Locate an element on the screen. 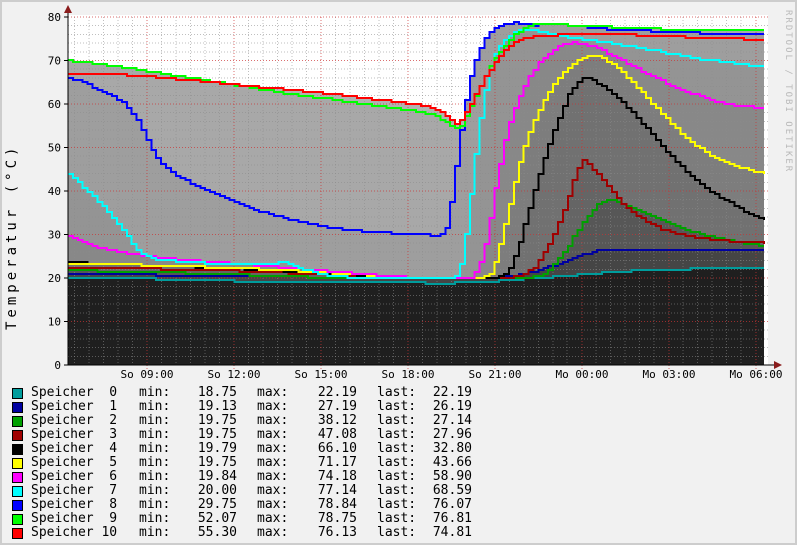 This screenshot has width=797, height=545. legend-row-speicher-3: Speicher 3 min: 19.75 max: 47.08 last: 27.96 is located at coordinates (398, 435).